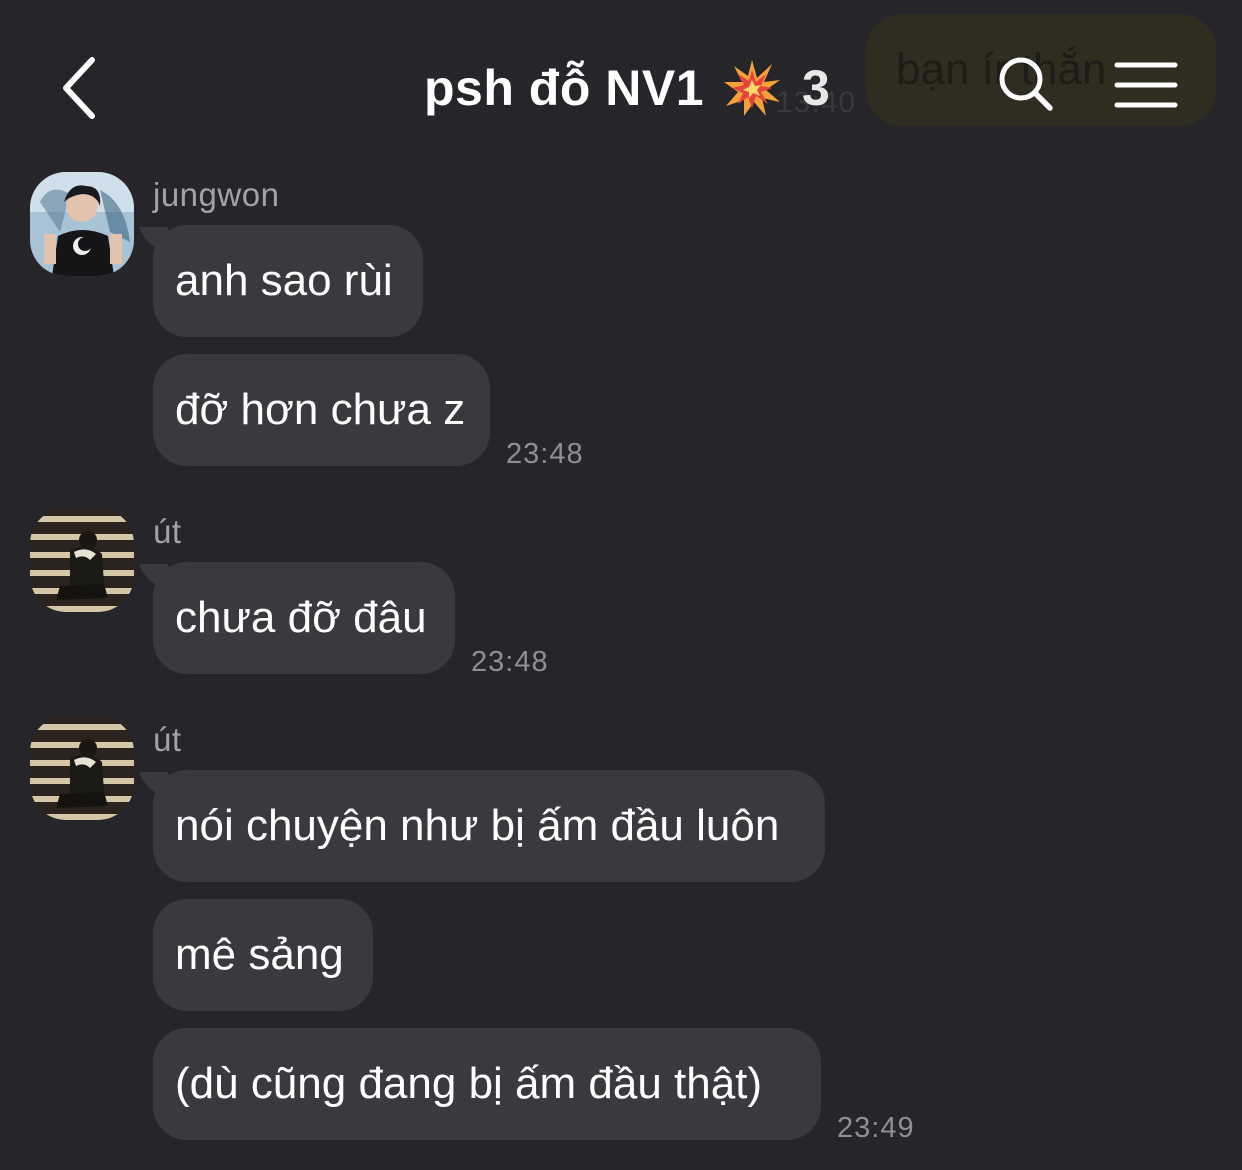 This screenshot has height=1170, width=1242. I want to click on avatar-jungwon, so click(82, 224).